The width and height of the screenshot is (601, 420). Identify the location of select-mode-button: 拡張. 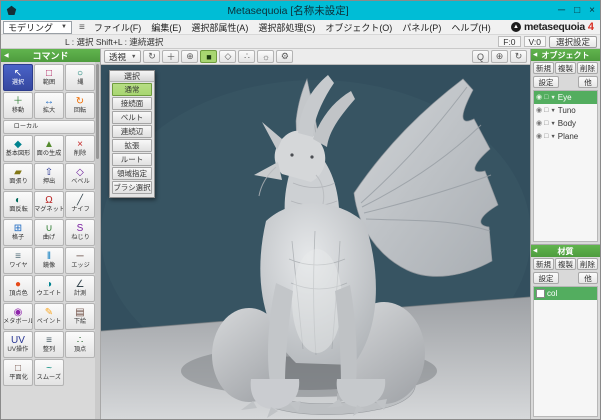
(132, 145).